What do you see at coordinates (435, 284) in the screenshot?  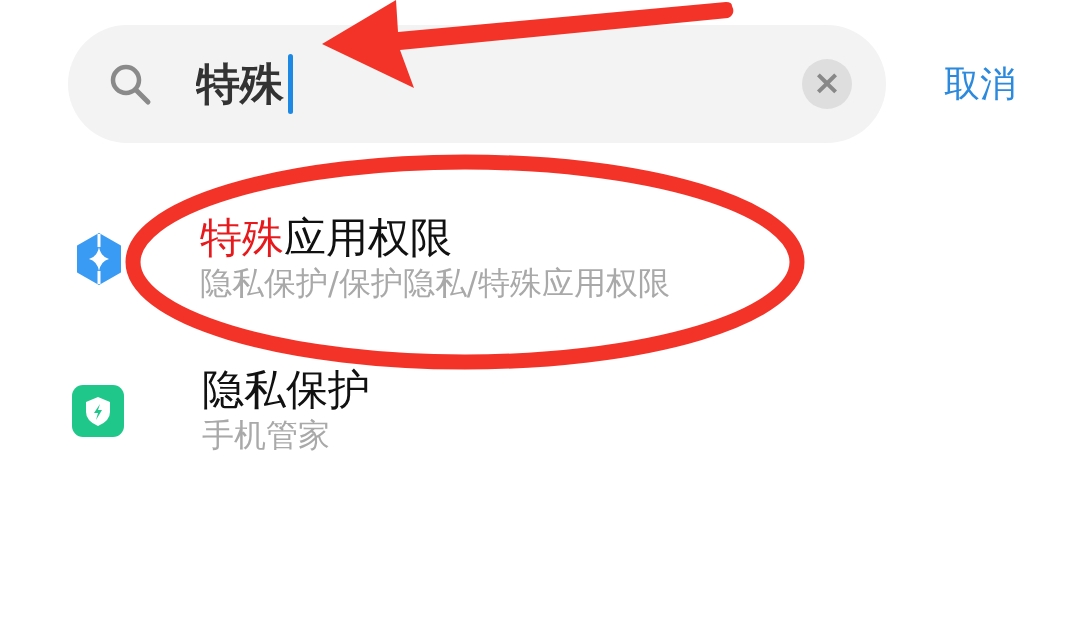 I see `result-subtitle: 隐私保护/保护隐私/特殊应用权限` at bounding box center [435, 284].